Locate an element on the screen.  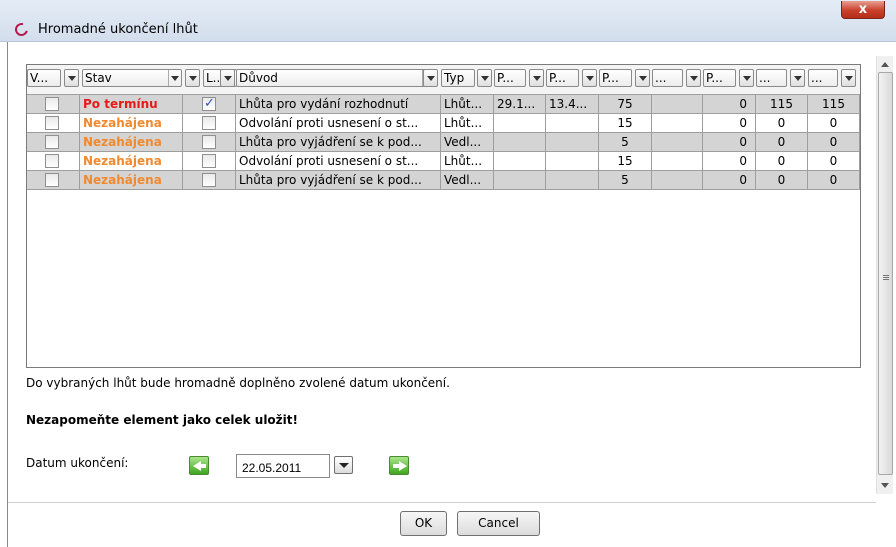
scroll-down-icon is located at coordinates (885, 485).